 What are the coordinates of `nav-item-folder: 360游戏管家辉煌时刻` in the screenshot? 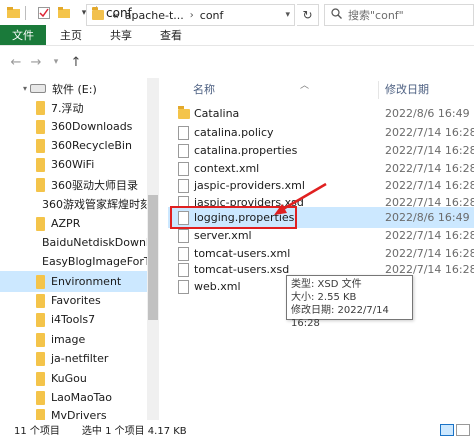 It's located at (73, 203).